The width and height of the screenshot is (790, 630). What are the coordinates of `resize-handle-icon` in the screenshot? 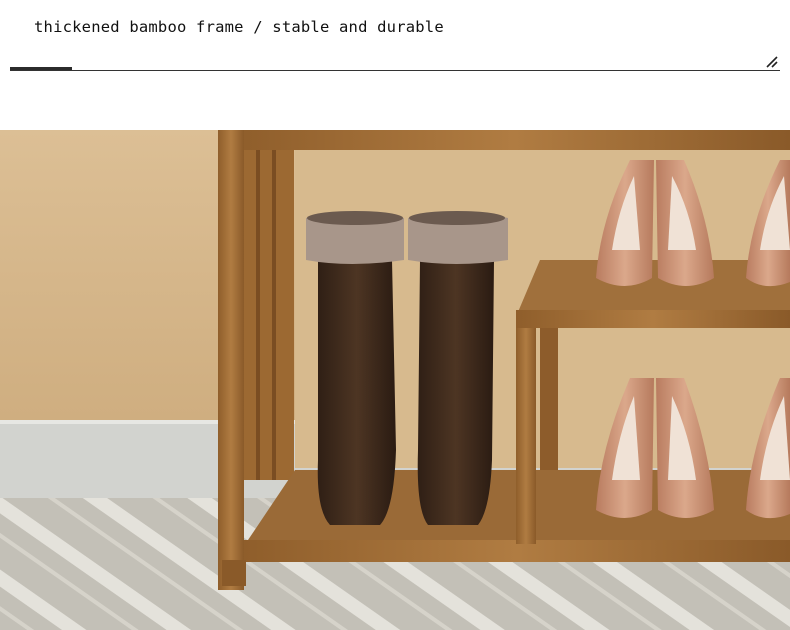 It's located at (772, 62).